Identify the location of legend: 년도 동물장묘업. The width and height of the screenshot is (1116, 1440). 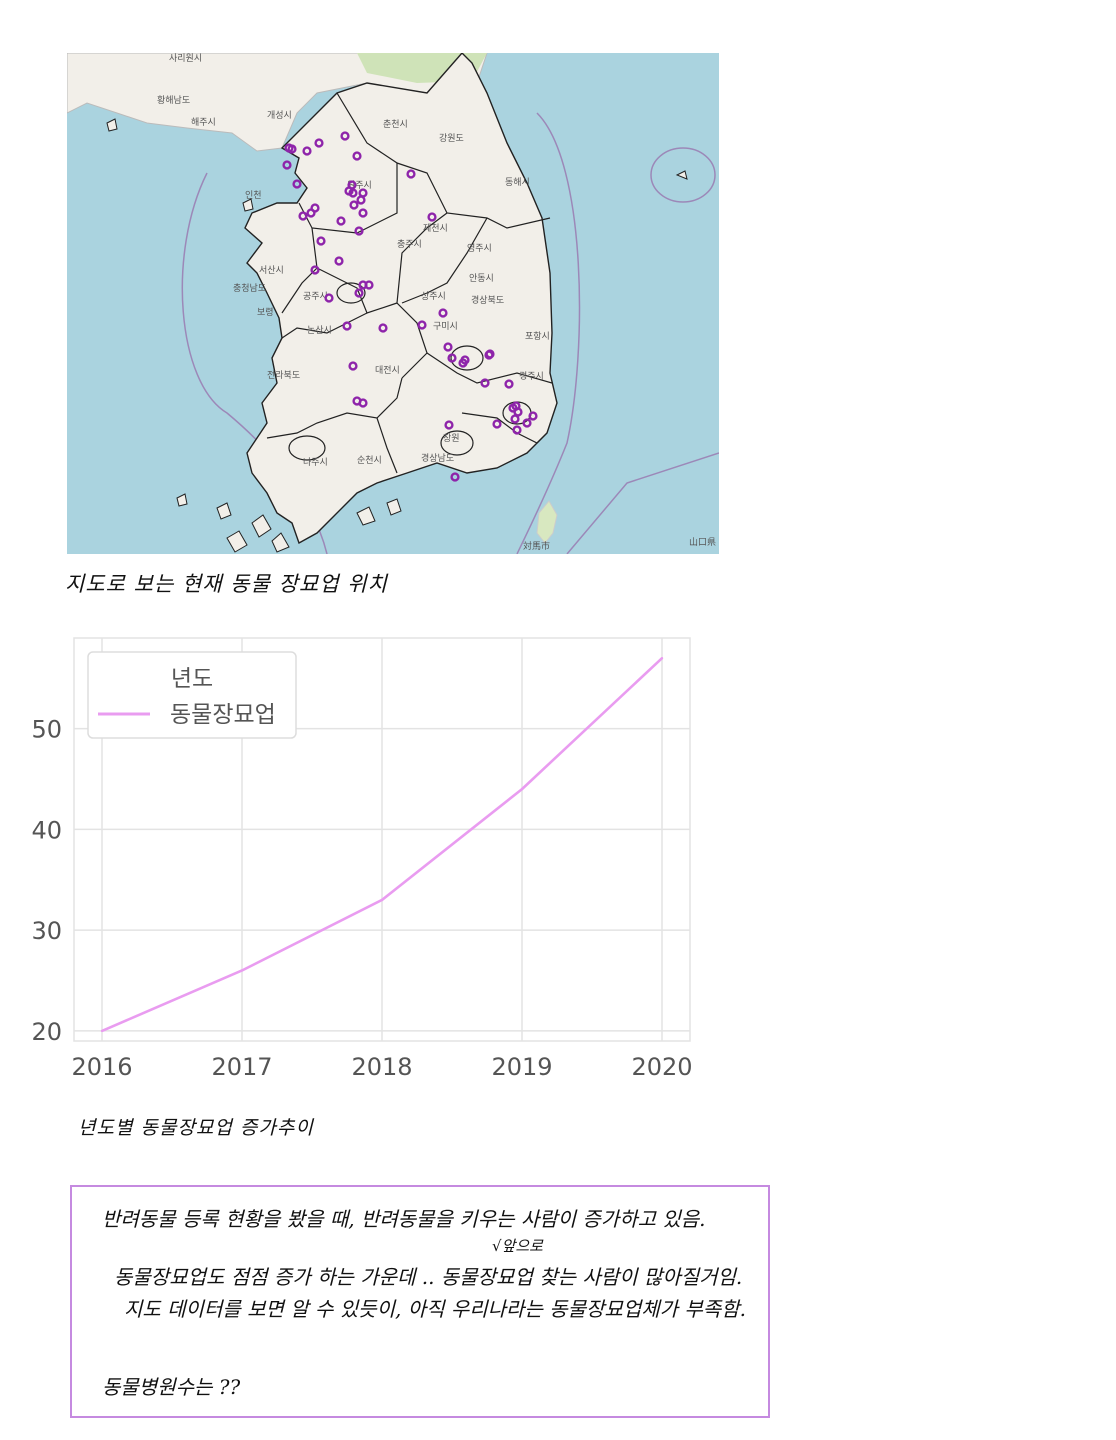
(192, 695).